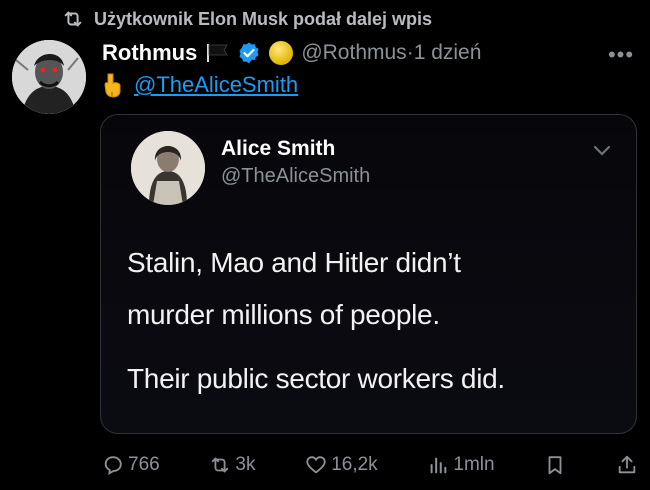 This screenshot has height=490, width=650. Describe the element at coordinates (278, 149) in the screenshot. I see `quoted-author-name: Alice Smith` at that location.